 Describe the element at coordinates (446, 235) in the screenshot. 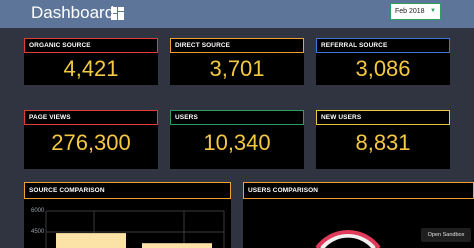

I see `open-sandbox-button: Open Sandbox` at that location.